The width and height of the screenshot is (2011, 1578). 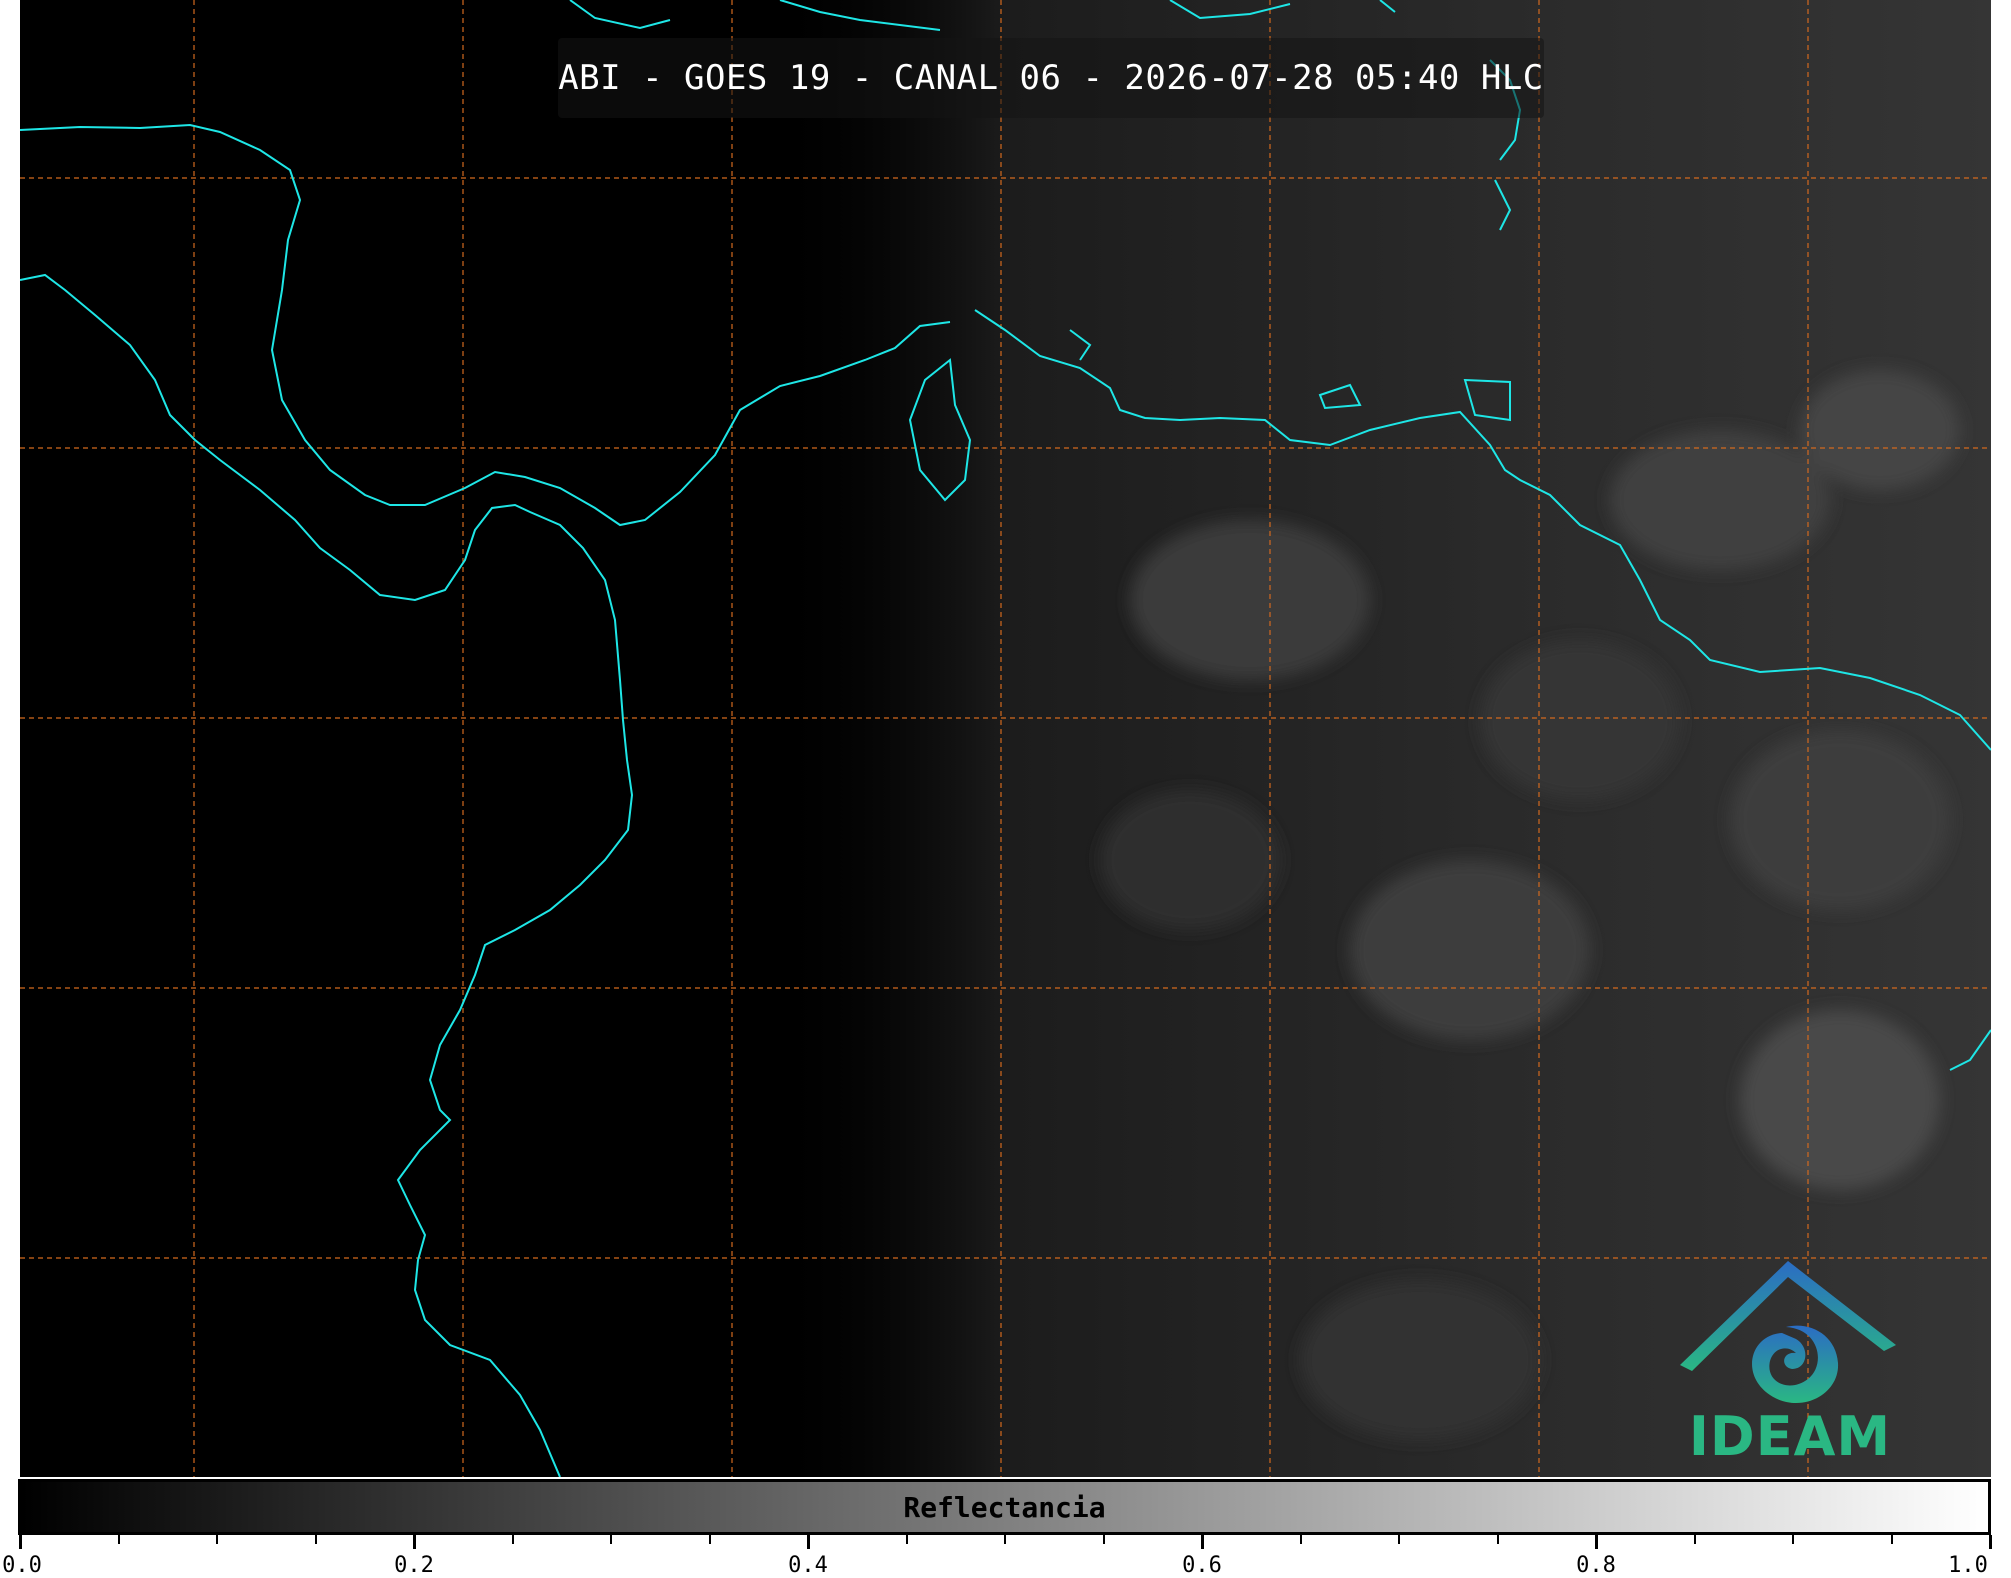 I want to click on colorbar-label: Reflectancia, so click(x=1004, y=1507).